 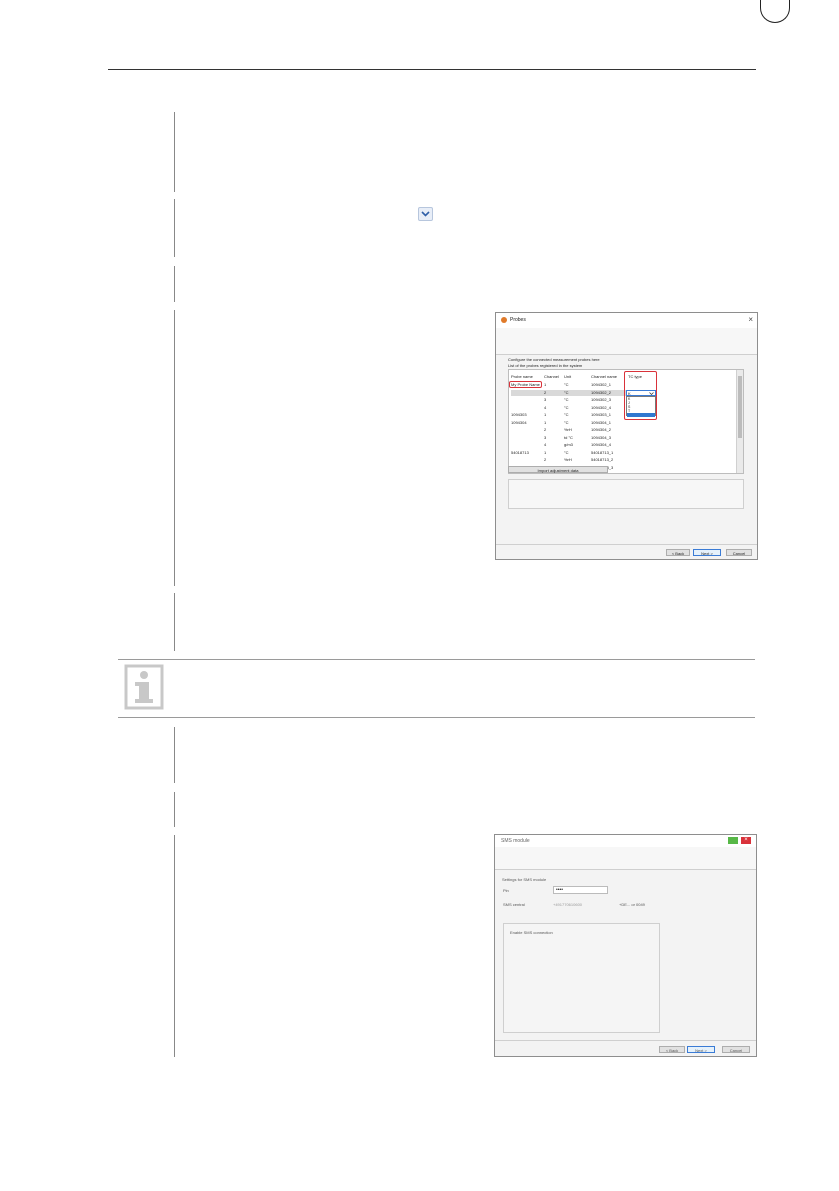 What do you see at coordinates (506, 890) in the screenshot?
I see `pin-label: Pin` at bounding box center [506, 890].